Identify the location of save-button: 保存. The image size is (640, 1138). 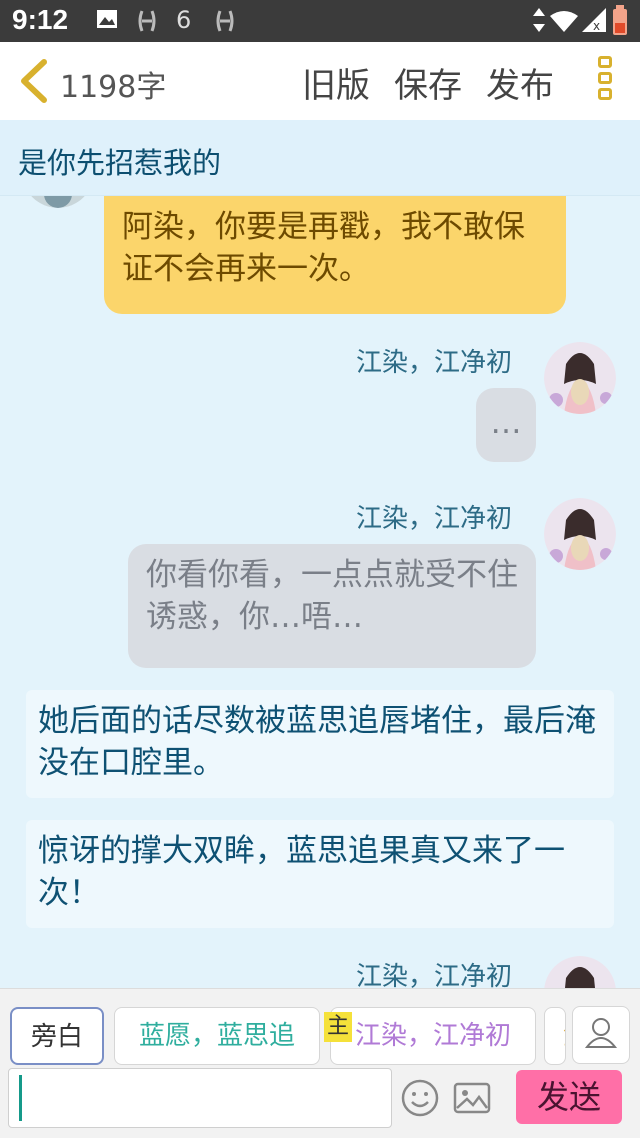
(428, 82).